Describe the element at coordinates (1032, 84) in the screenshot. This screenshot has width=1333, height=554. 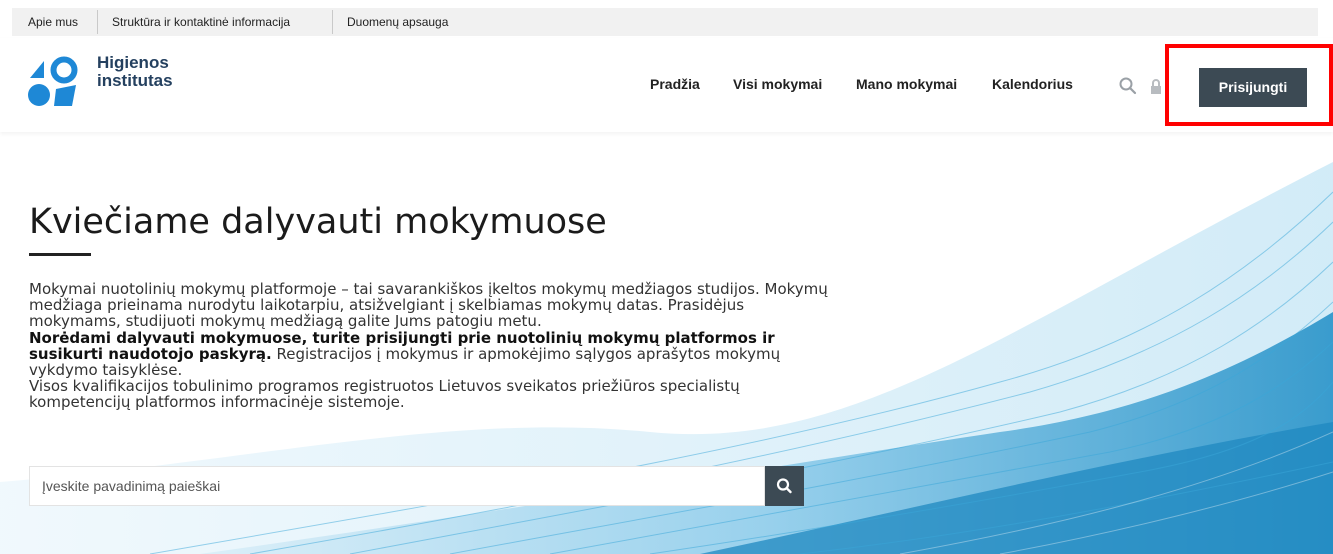
I see `nav-calendar: Kalendorius` at that location.